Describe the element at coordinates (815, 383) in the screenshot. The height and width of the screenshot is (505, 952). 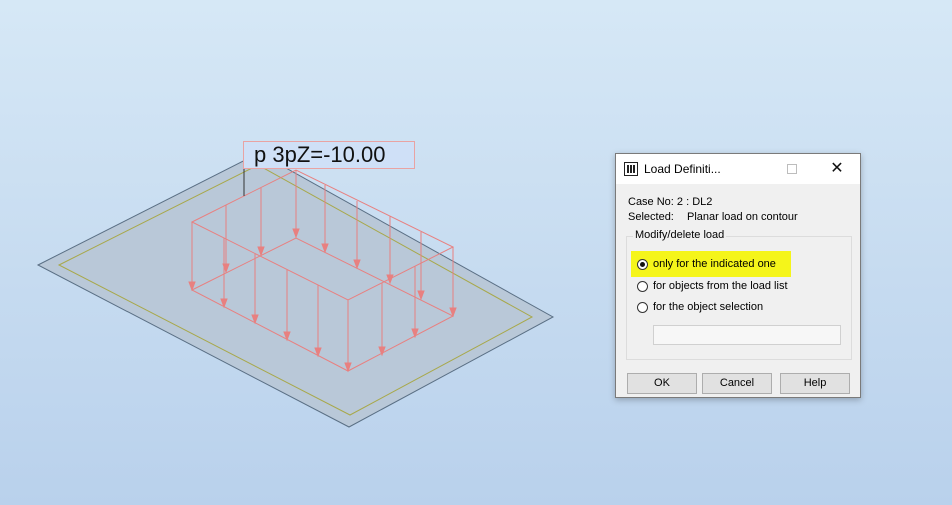
I see `help-button: Help` at that location.